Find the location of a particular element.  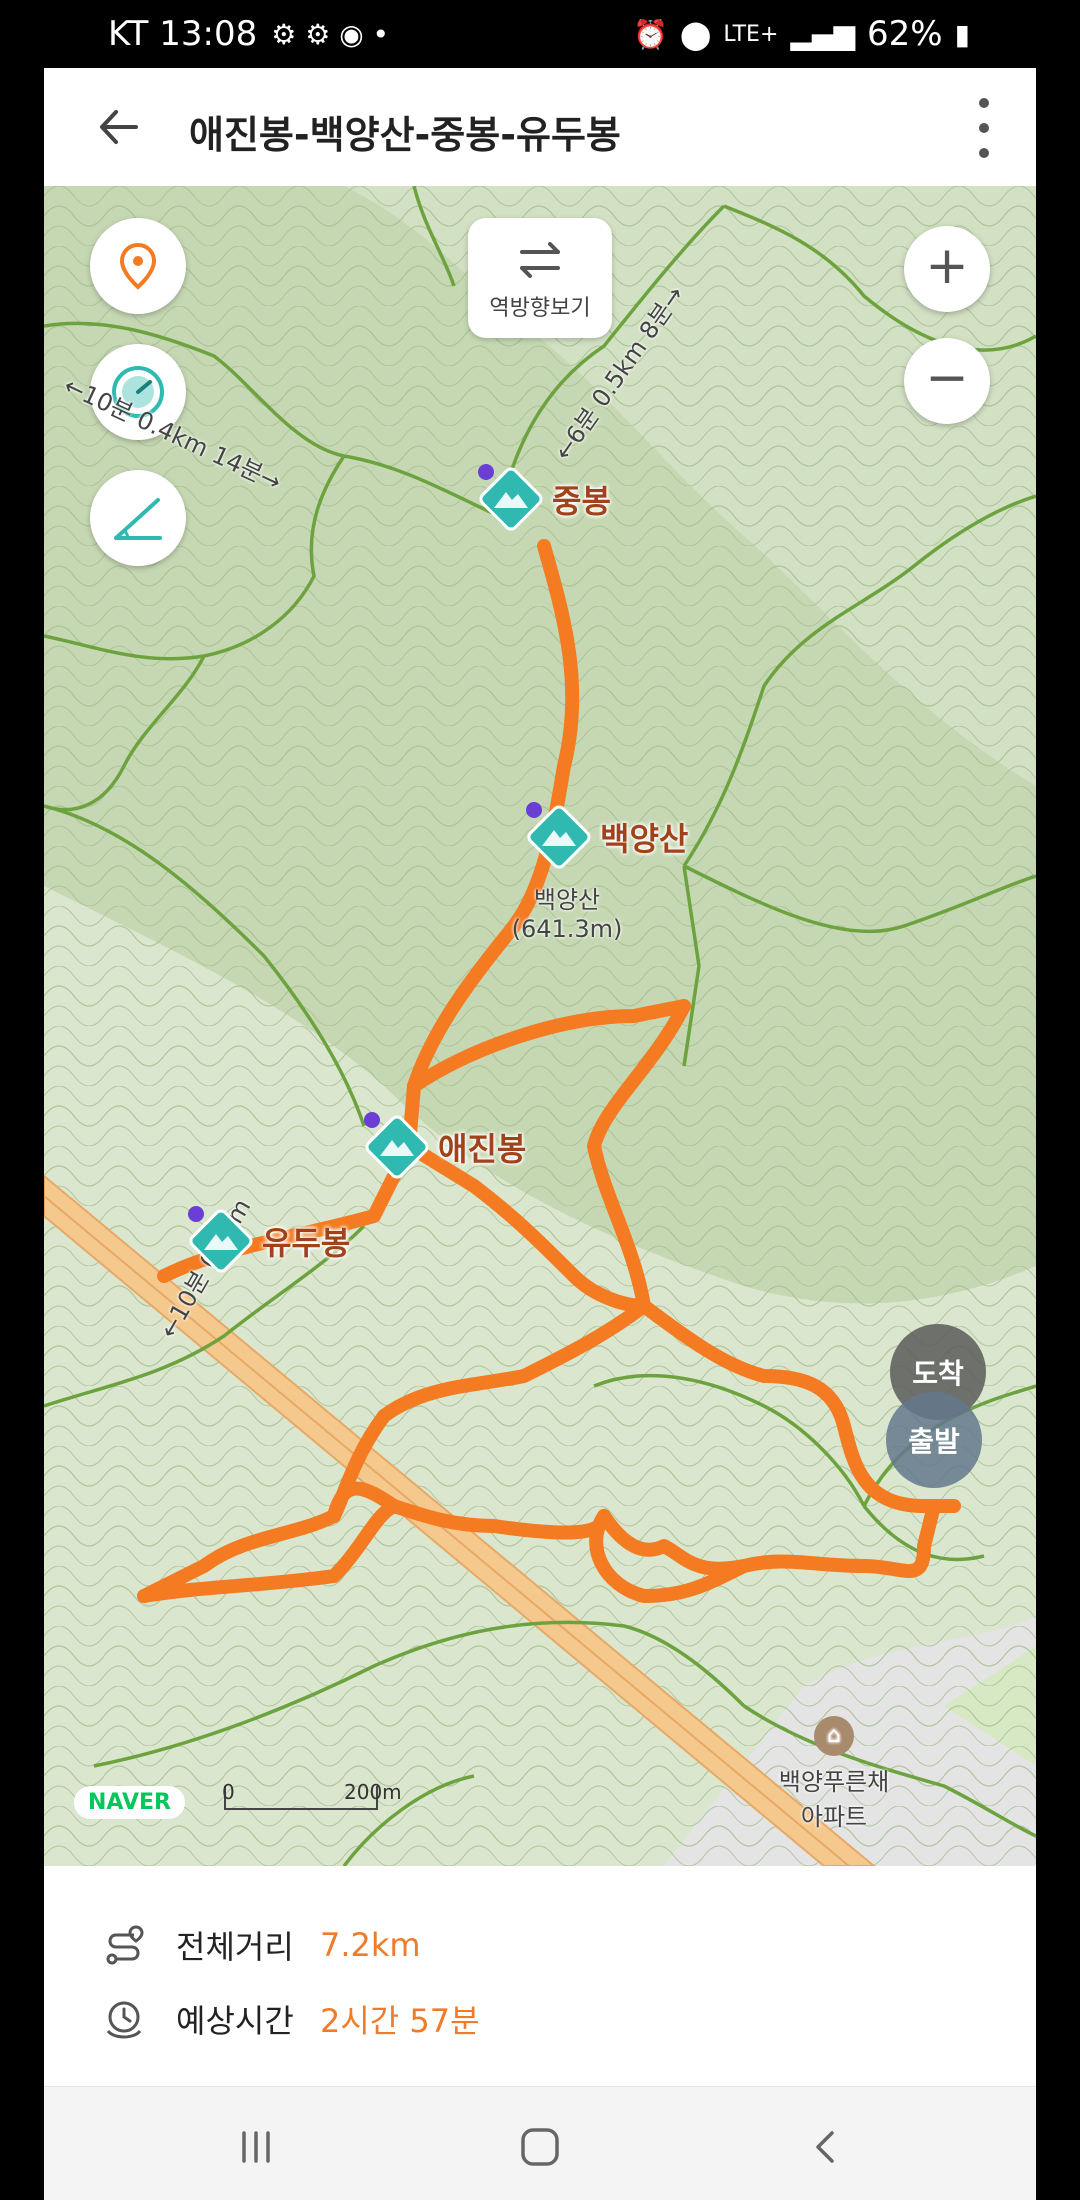

location-pin-button is located at coordinates (138, 266).